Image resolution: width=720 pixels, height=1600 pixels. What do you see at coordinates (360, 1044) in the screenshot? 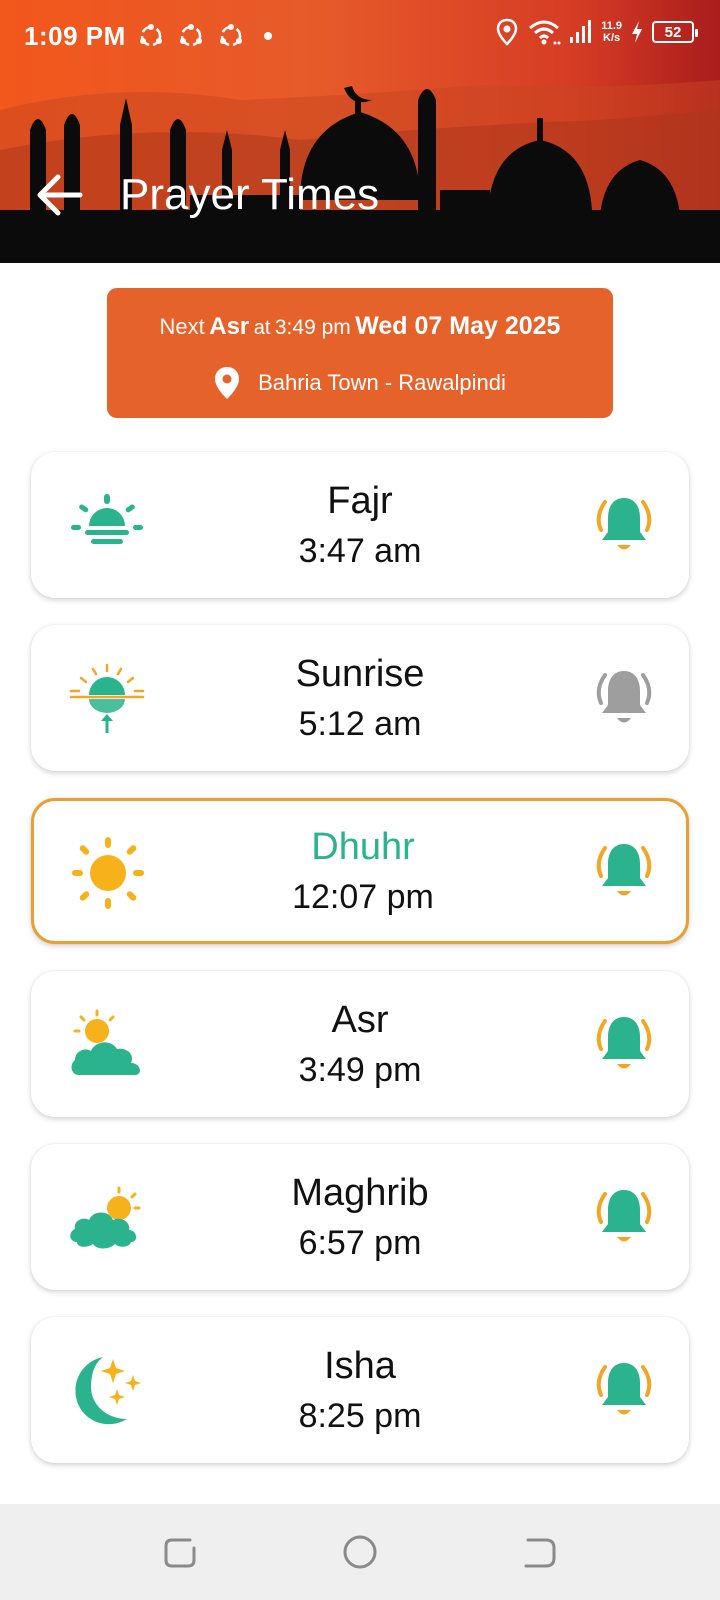
I see `prayer-card-asr: Asr 3:49 pm` at bounding box center [360, 1044].